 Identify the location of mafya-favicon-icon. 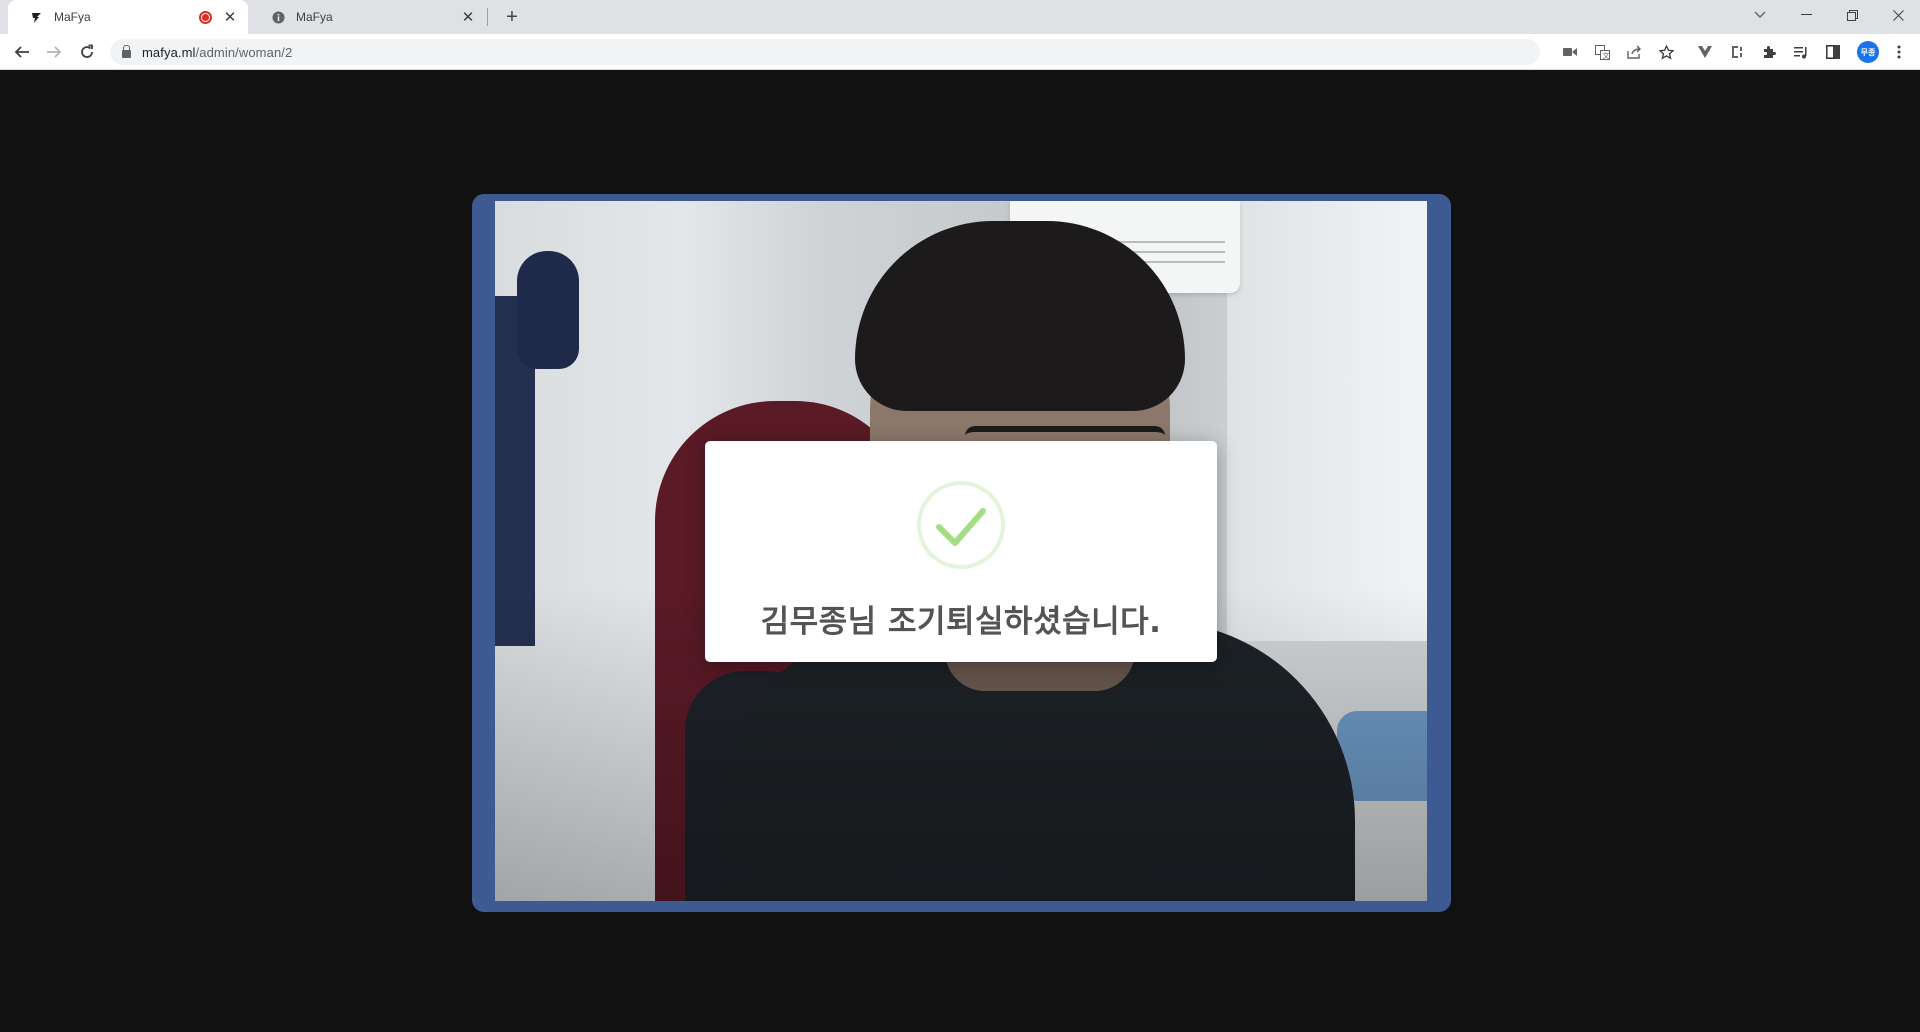
(36, 17).